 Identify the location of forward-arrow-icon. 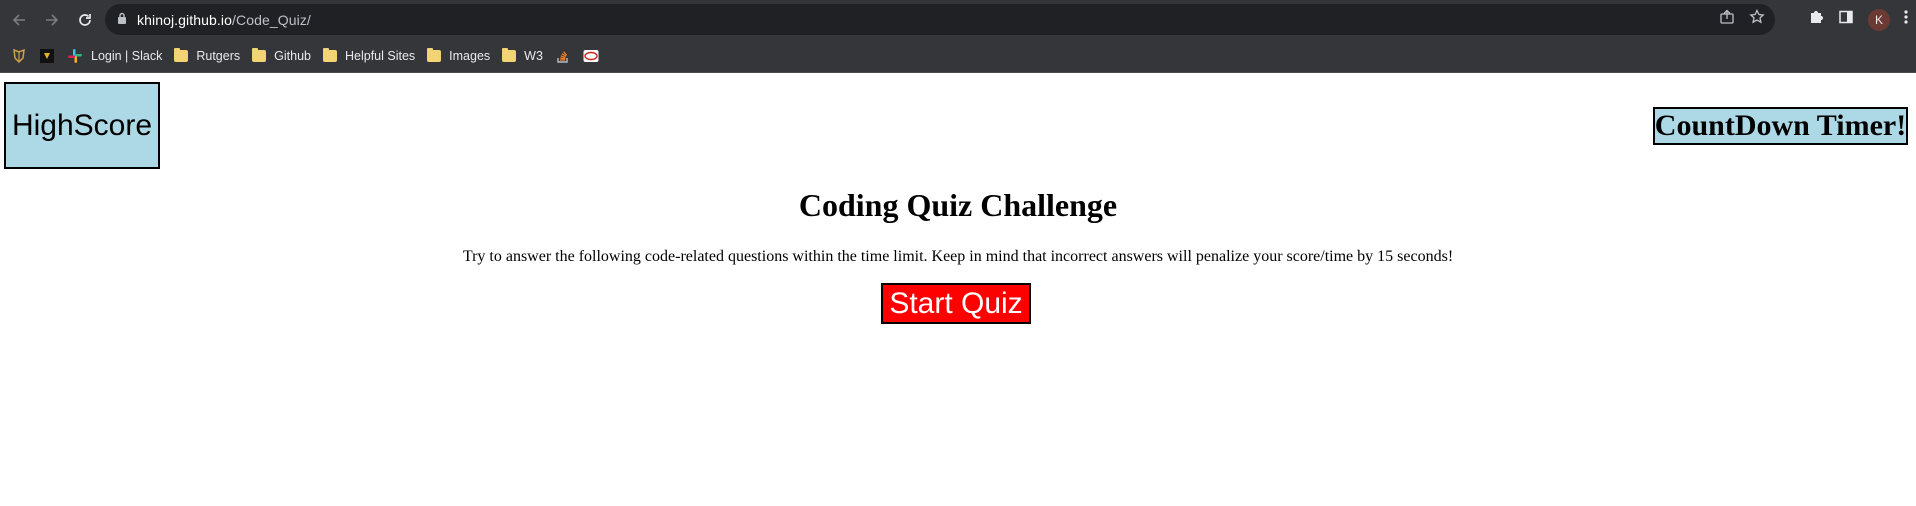
(52, 19).